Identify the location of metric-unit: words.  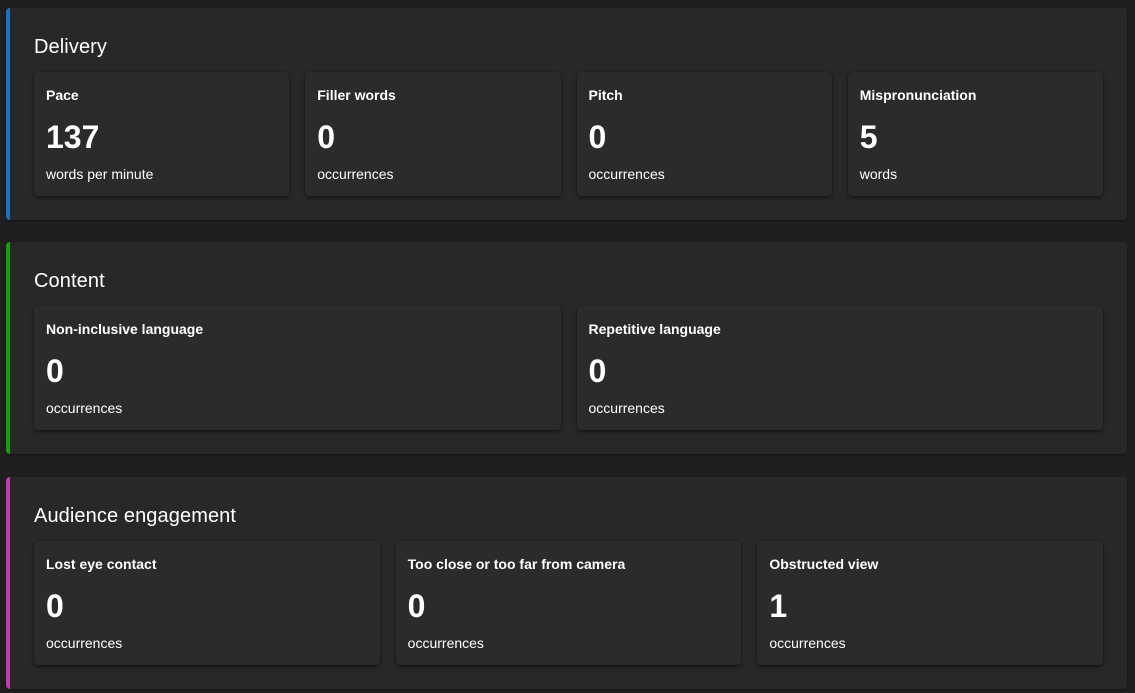
(878, 174).